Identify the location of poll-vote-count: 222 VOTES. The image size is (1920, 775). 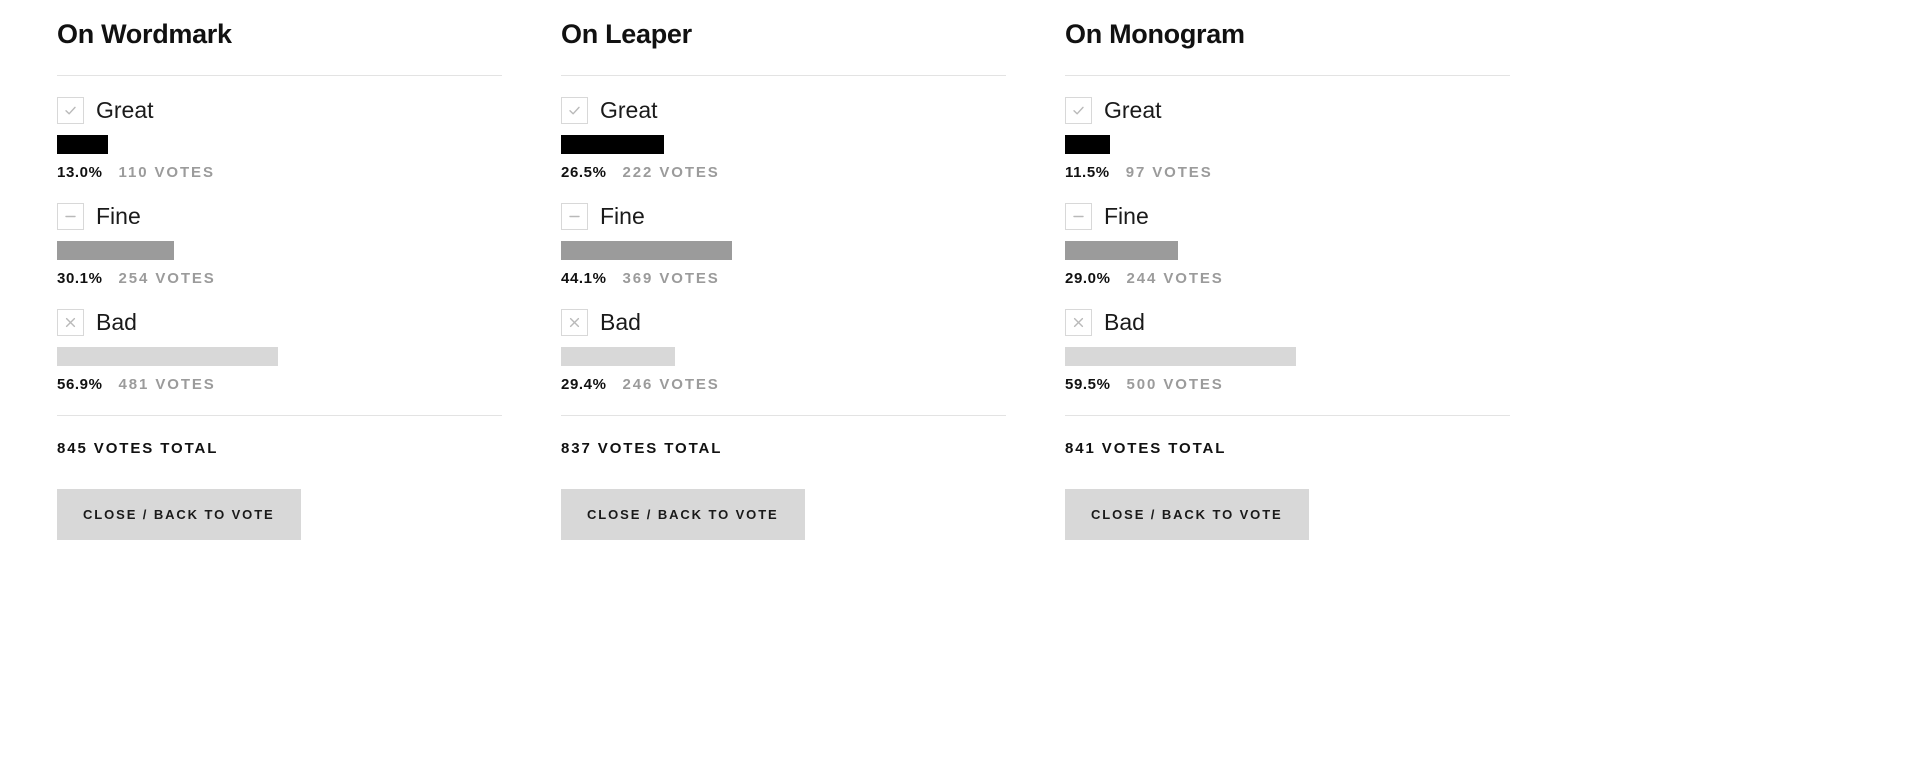
(671, 173).